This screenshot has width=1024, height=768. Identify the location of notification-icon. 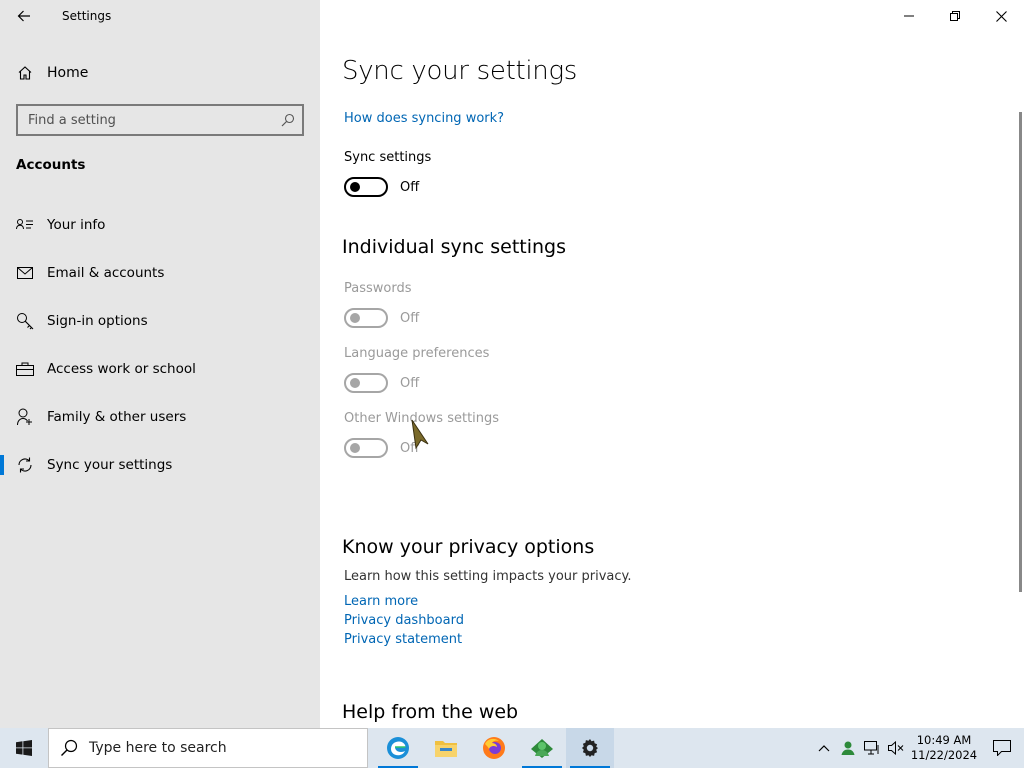
(1002, 748).